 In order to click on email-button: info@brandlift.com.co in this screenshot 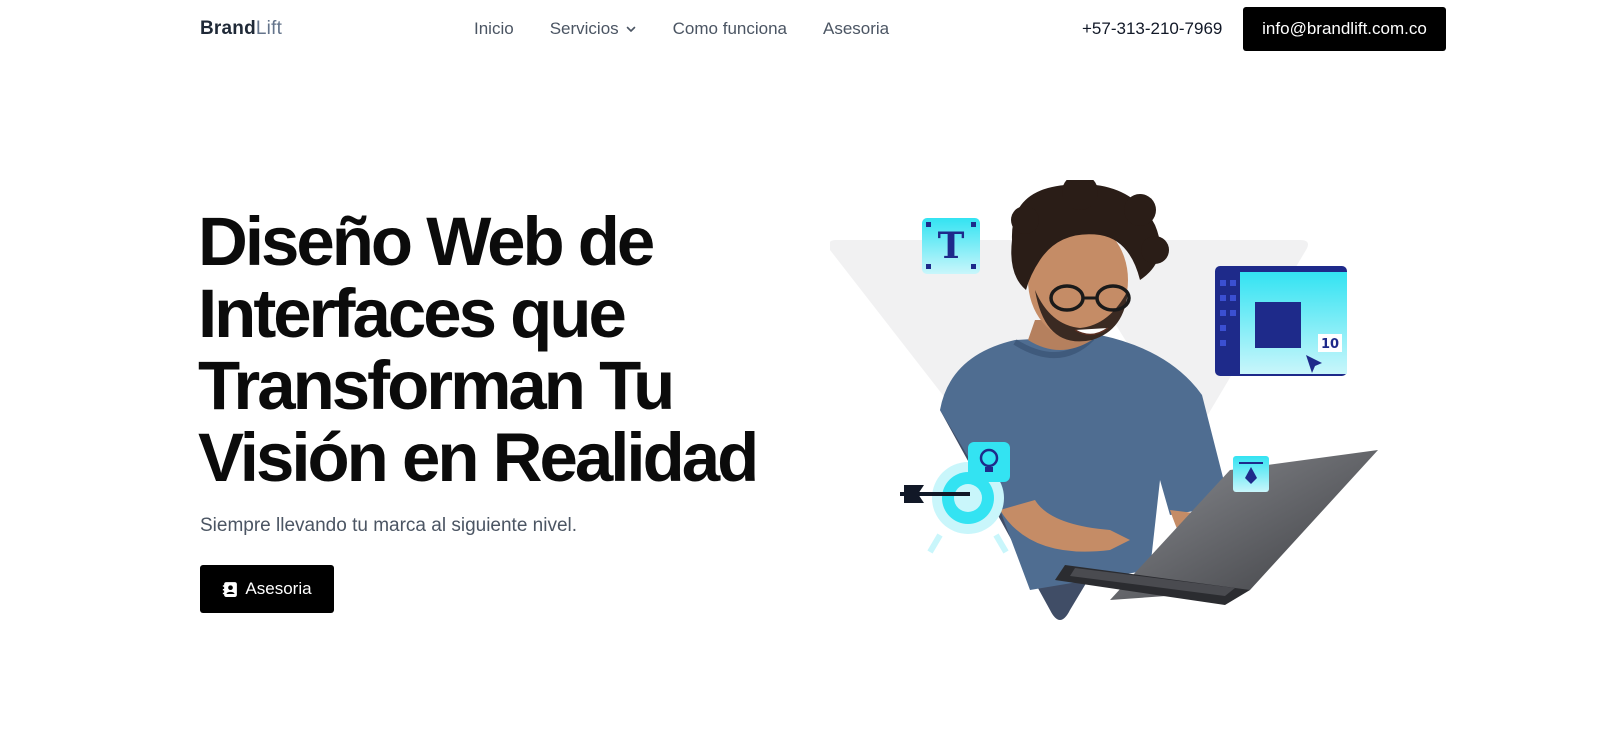, I will do `click(1344, 29)`.